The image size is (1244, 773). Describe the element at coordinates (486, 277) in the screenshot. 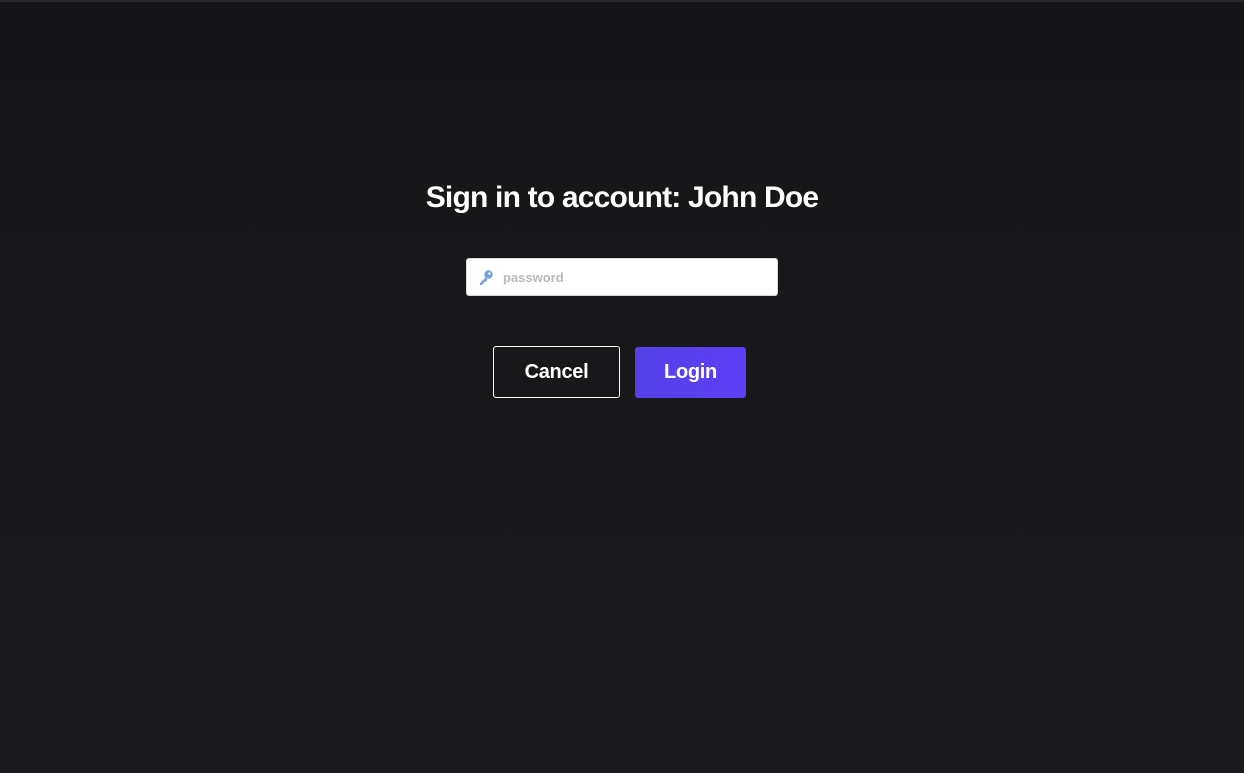

I see `key-icon` at that location.